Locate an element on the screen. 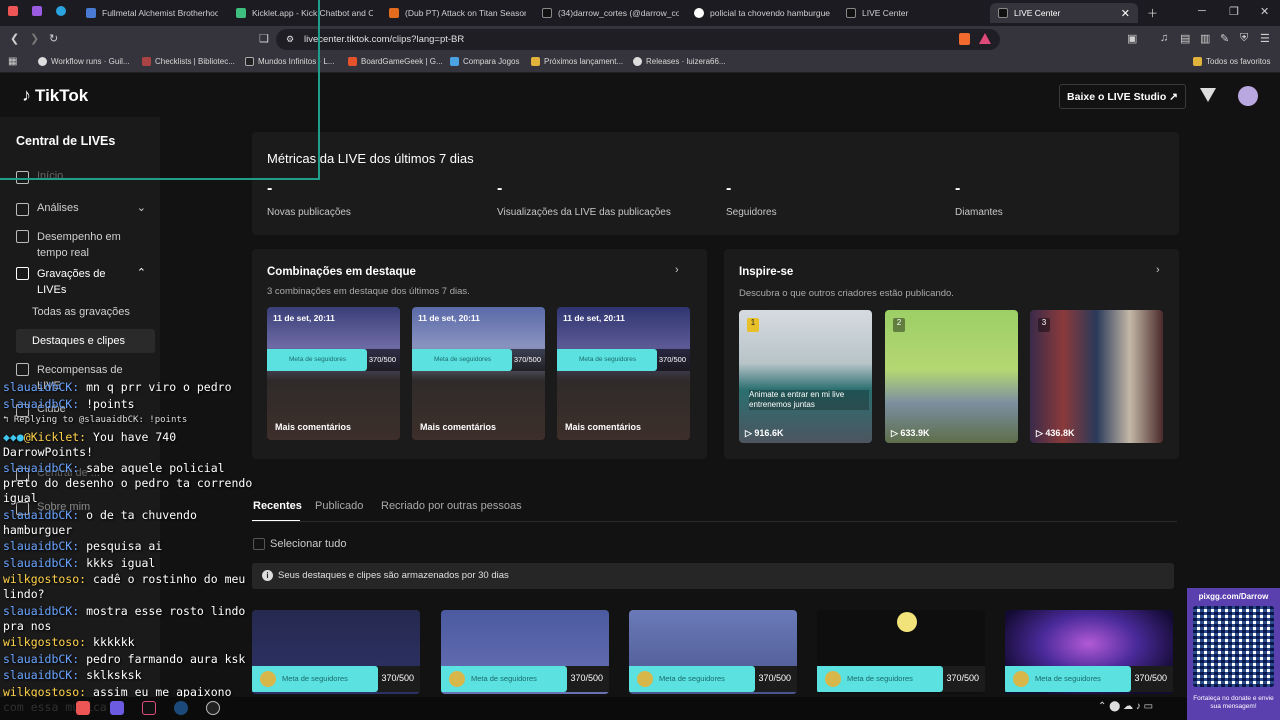 This screenshot has width=1280, height=720. inbox-icon is located at coordinates (1208, 95).